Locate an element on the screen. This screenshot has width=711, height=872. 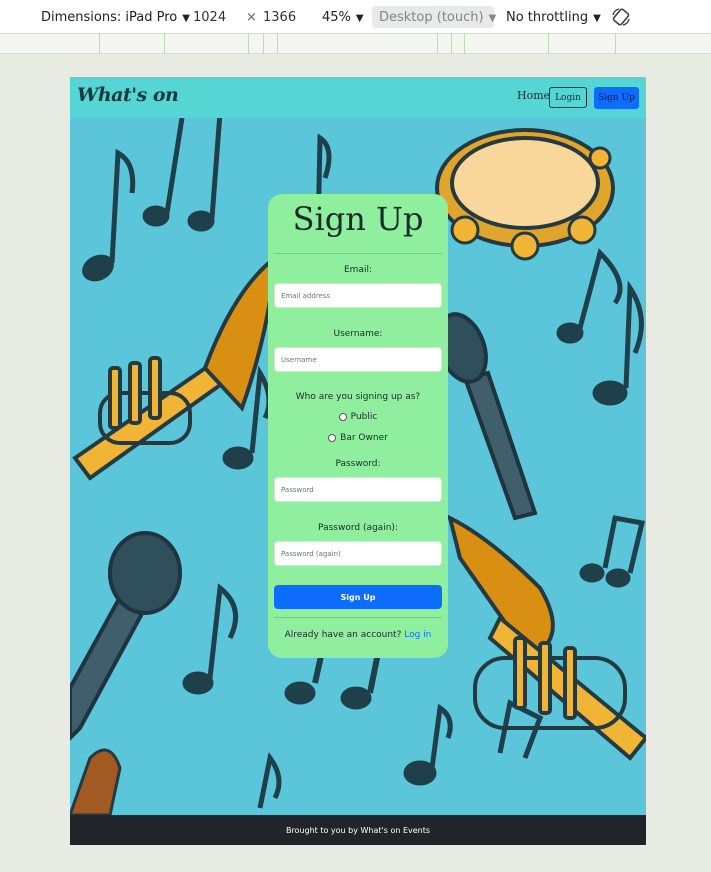
email-field: Email address is located at coordinates (358, 295).